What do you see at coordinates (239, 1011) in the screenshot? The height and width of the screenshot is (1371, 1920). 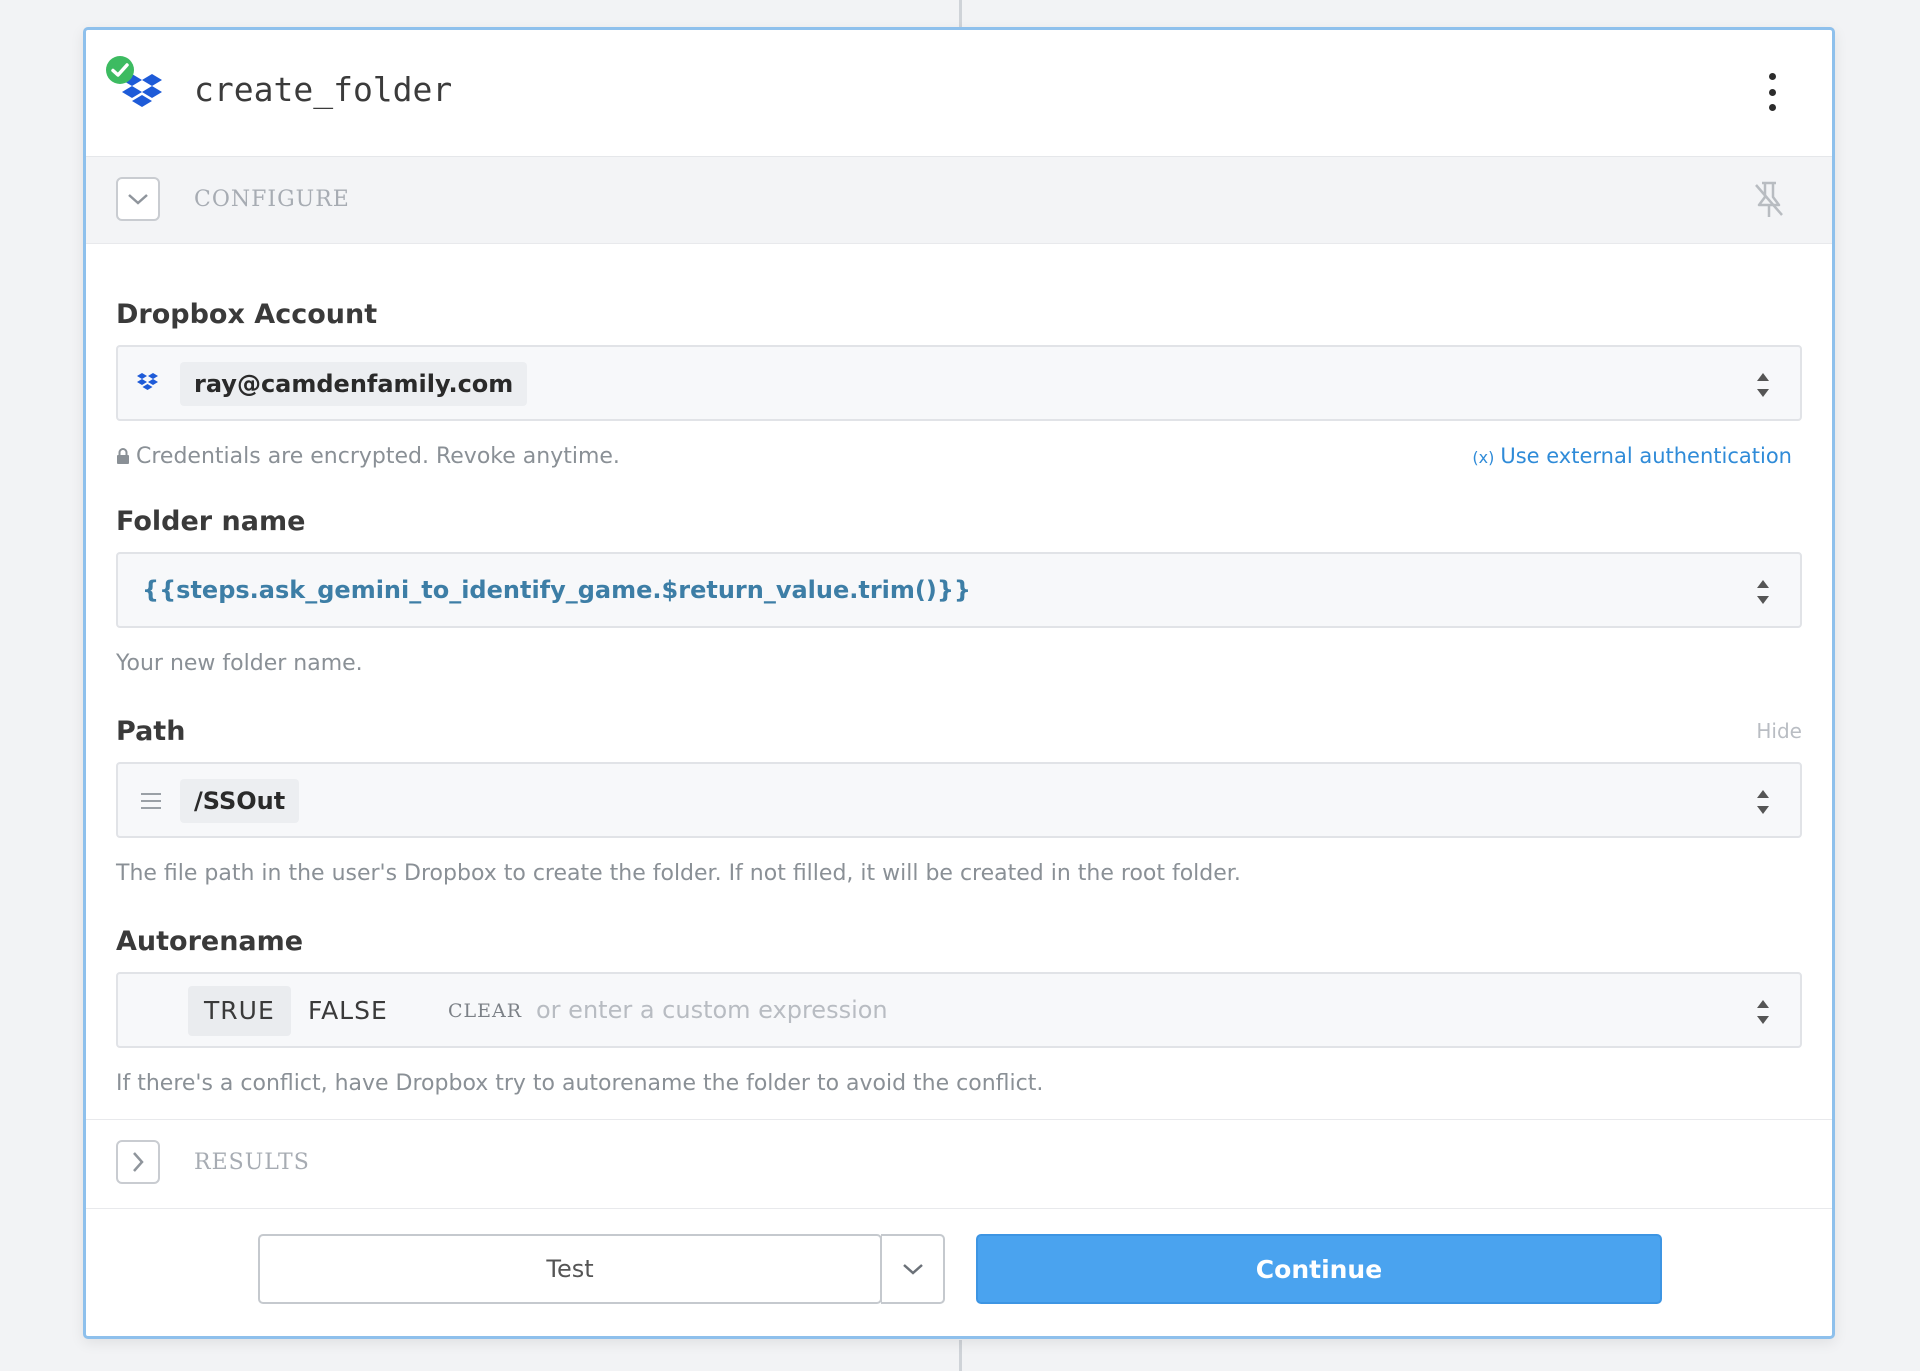 I see `autorename-true-option: TRUE` at bounding box center [239, 1011].